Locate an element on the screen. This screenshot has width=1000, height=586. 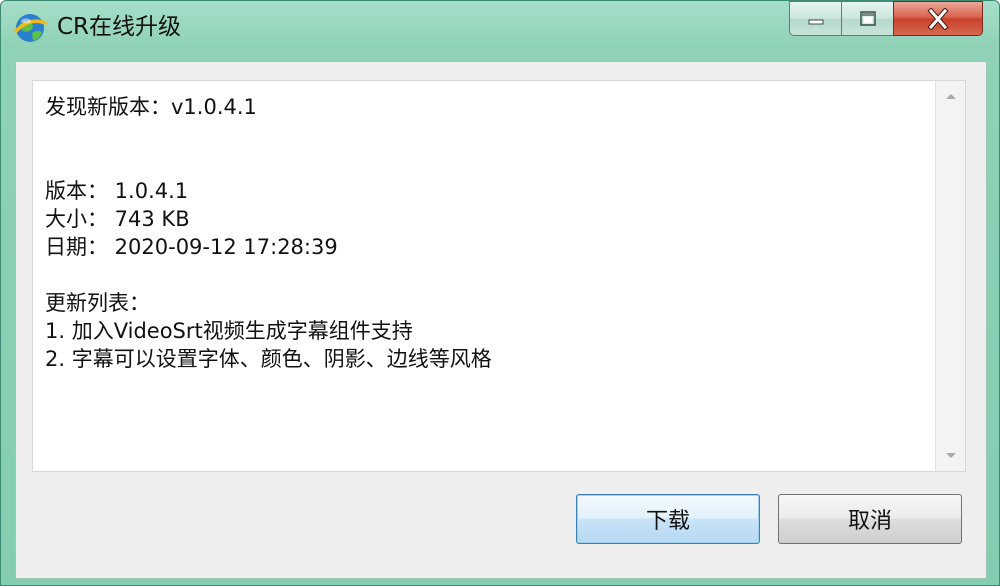
vertical-scrollbar is located at coordinates (950, 276).